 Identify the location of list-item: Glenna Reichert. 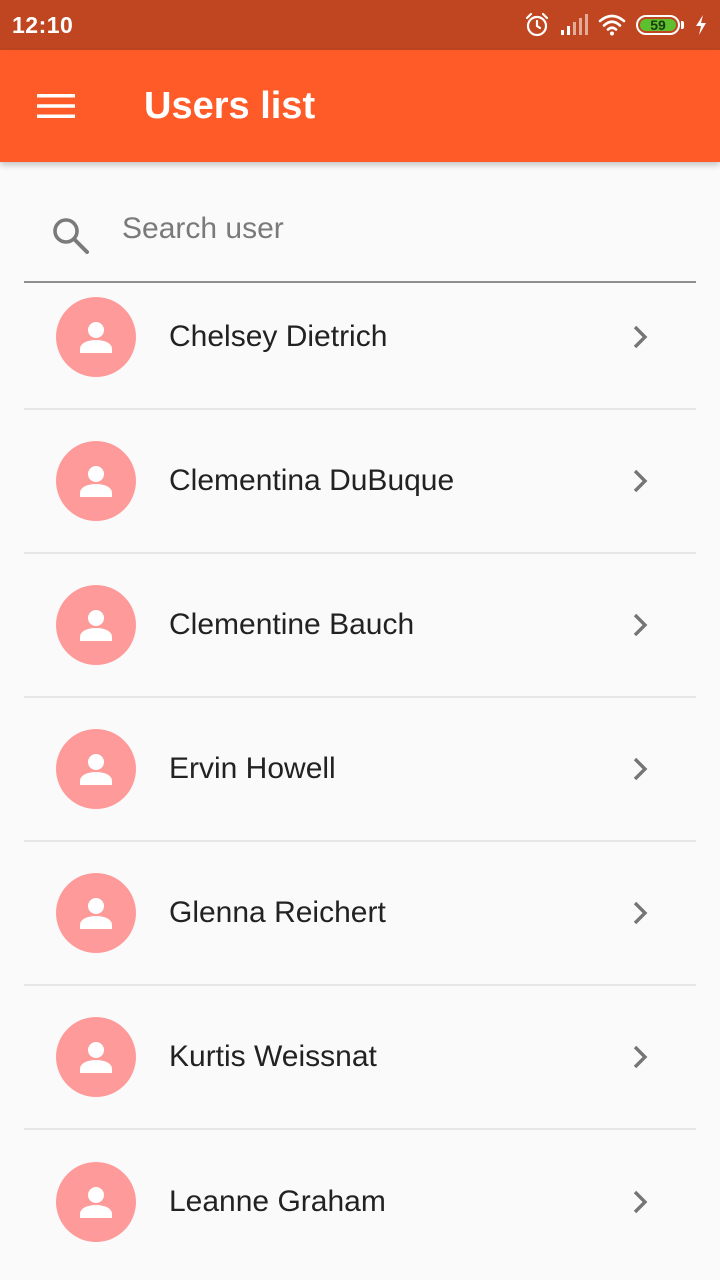
(360, 914).